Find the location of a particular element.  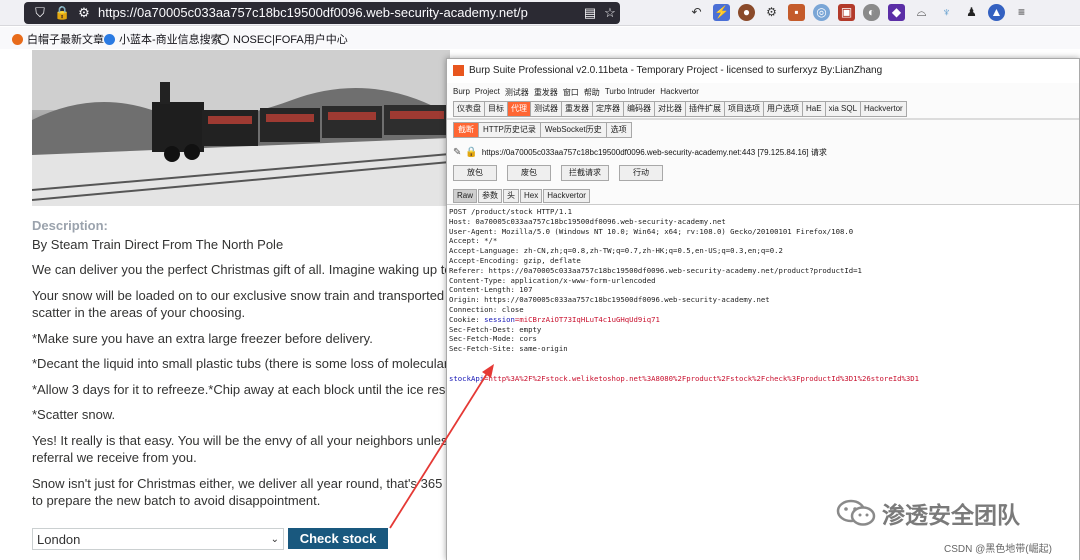

hat-icon: ⌓ is located at coordinates (921, 12).